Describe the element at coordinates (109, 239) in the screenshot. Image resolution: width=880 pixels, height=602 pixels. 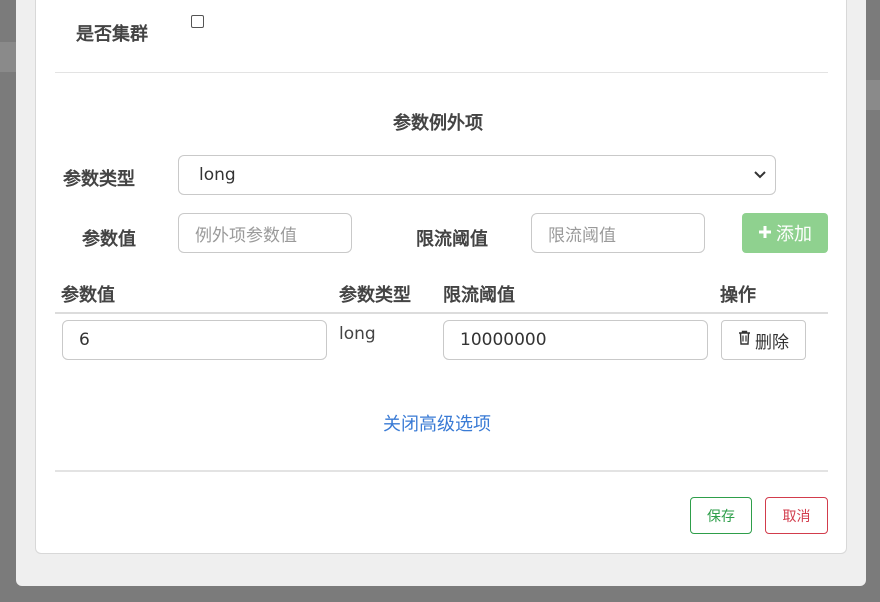
I see `param-value-label: 参数值` at that location.